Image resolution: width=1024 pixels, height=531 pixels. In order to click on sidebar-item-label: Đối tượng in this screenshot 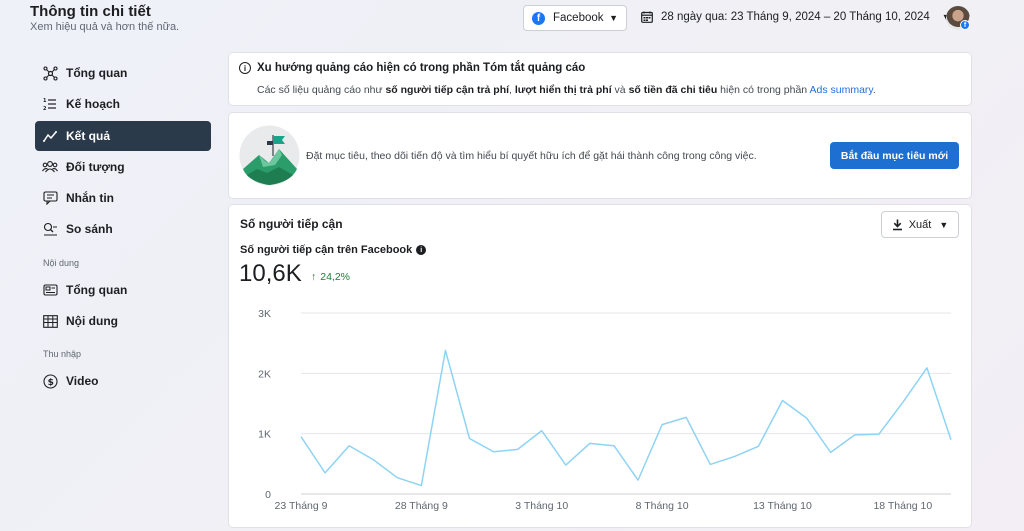, I will do `click(95, 166)`.